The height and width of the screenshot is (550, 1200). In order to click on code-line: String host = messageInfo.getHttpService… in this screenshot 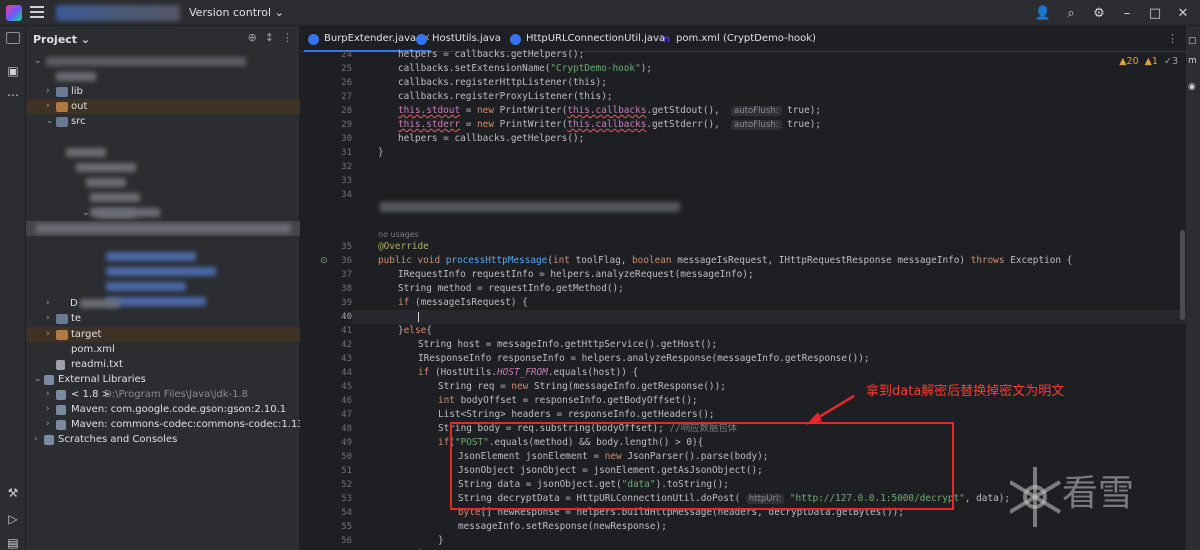, I will do `click(568, 344)`.